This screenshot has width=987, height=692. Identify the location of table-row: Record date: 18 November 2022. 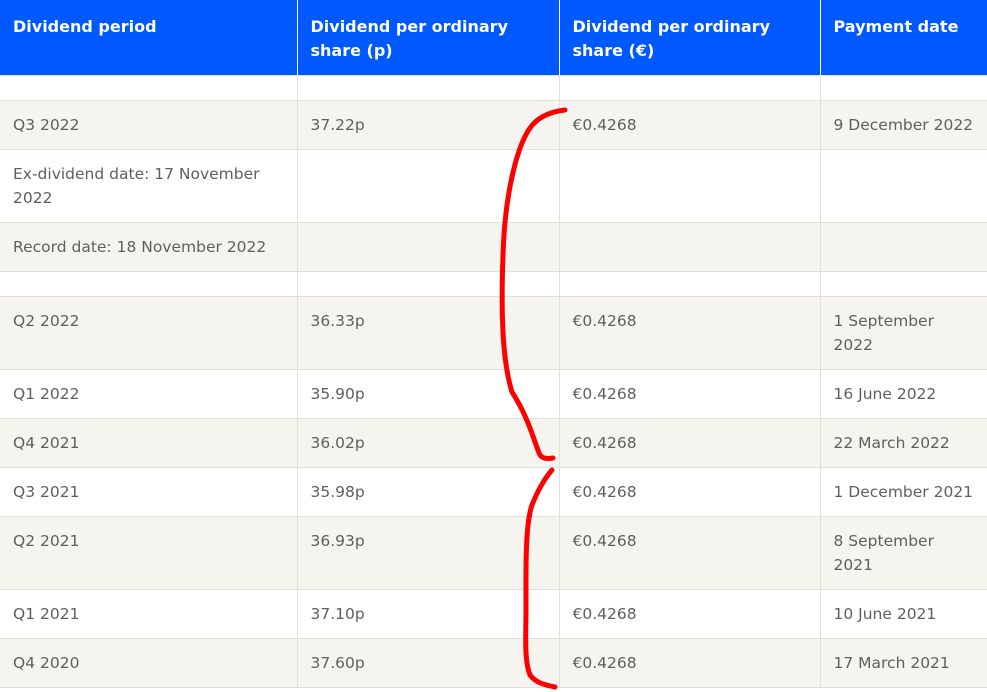
(493, 247).